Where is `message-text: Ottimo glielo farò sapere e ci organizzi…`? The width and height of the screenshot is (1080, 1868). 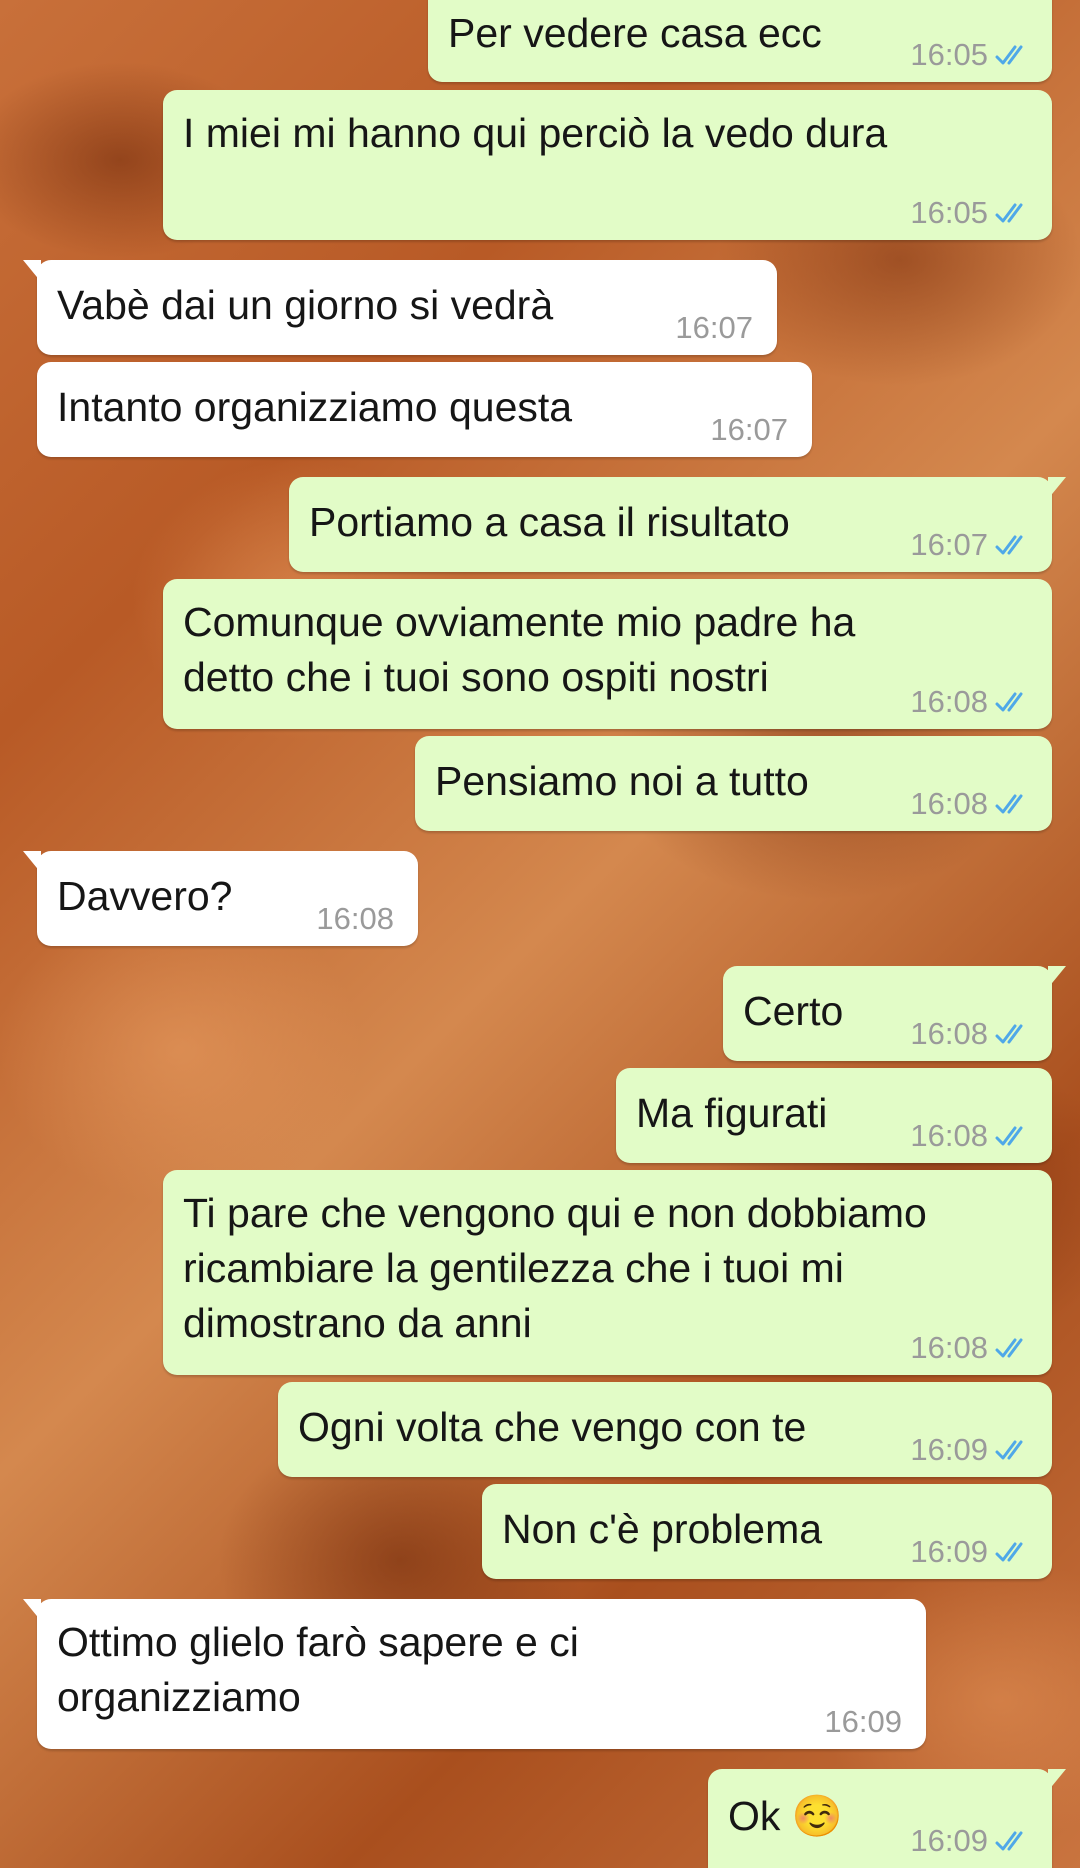 message-text: Ottimo glielo farò sapere e ci organizzi… is located at coordinates (318, 1669).